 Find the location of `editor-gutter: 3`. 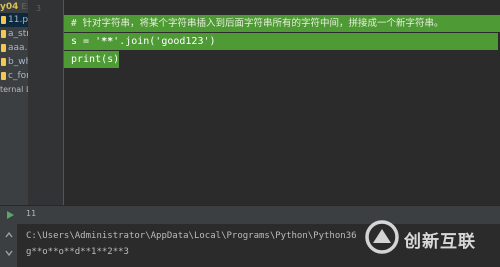

editor-gutter: 3 is located at coordinates (46, 102).